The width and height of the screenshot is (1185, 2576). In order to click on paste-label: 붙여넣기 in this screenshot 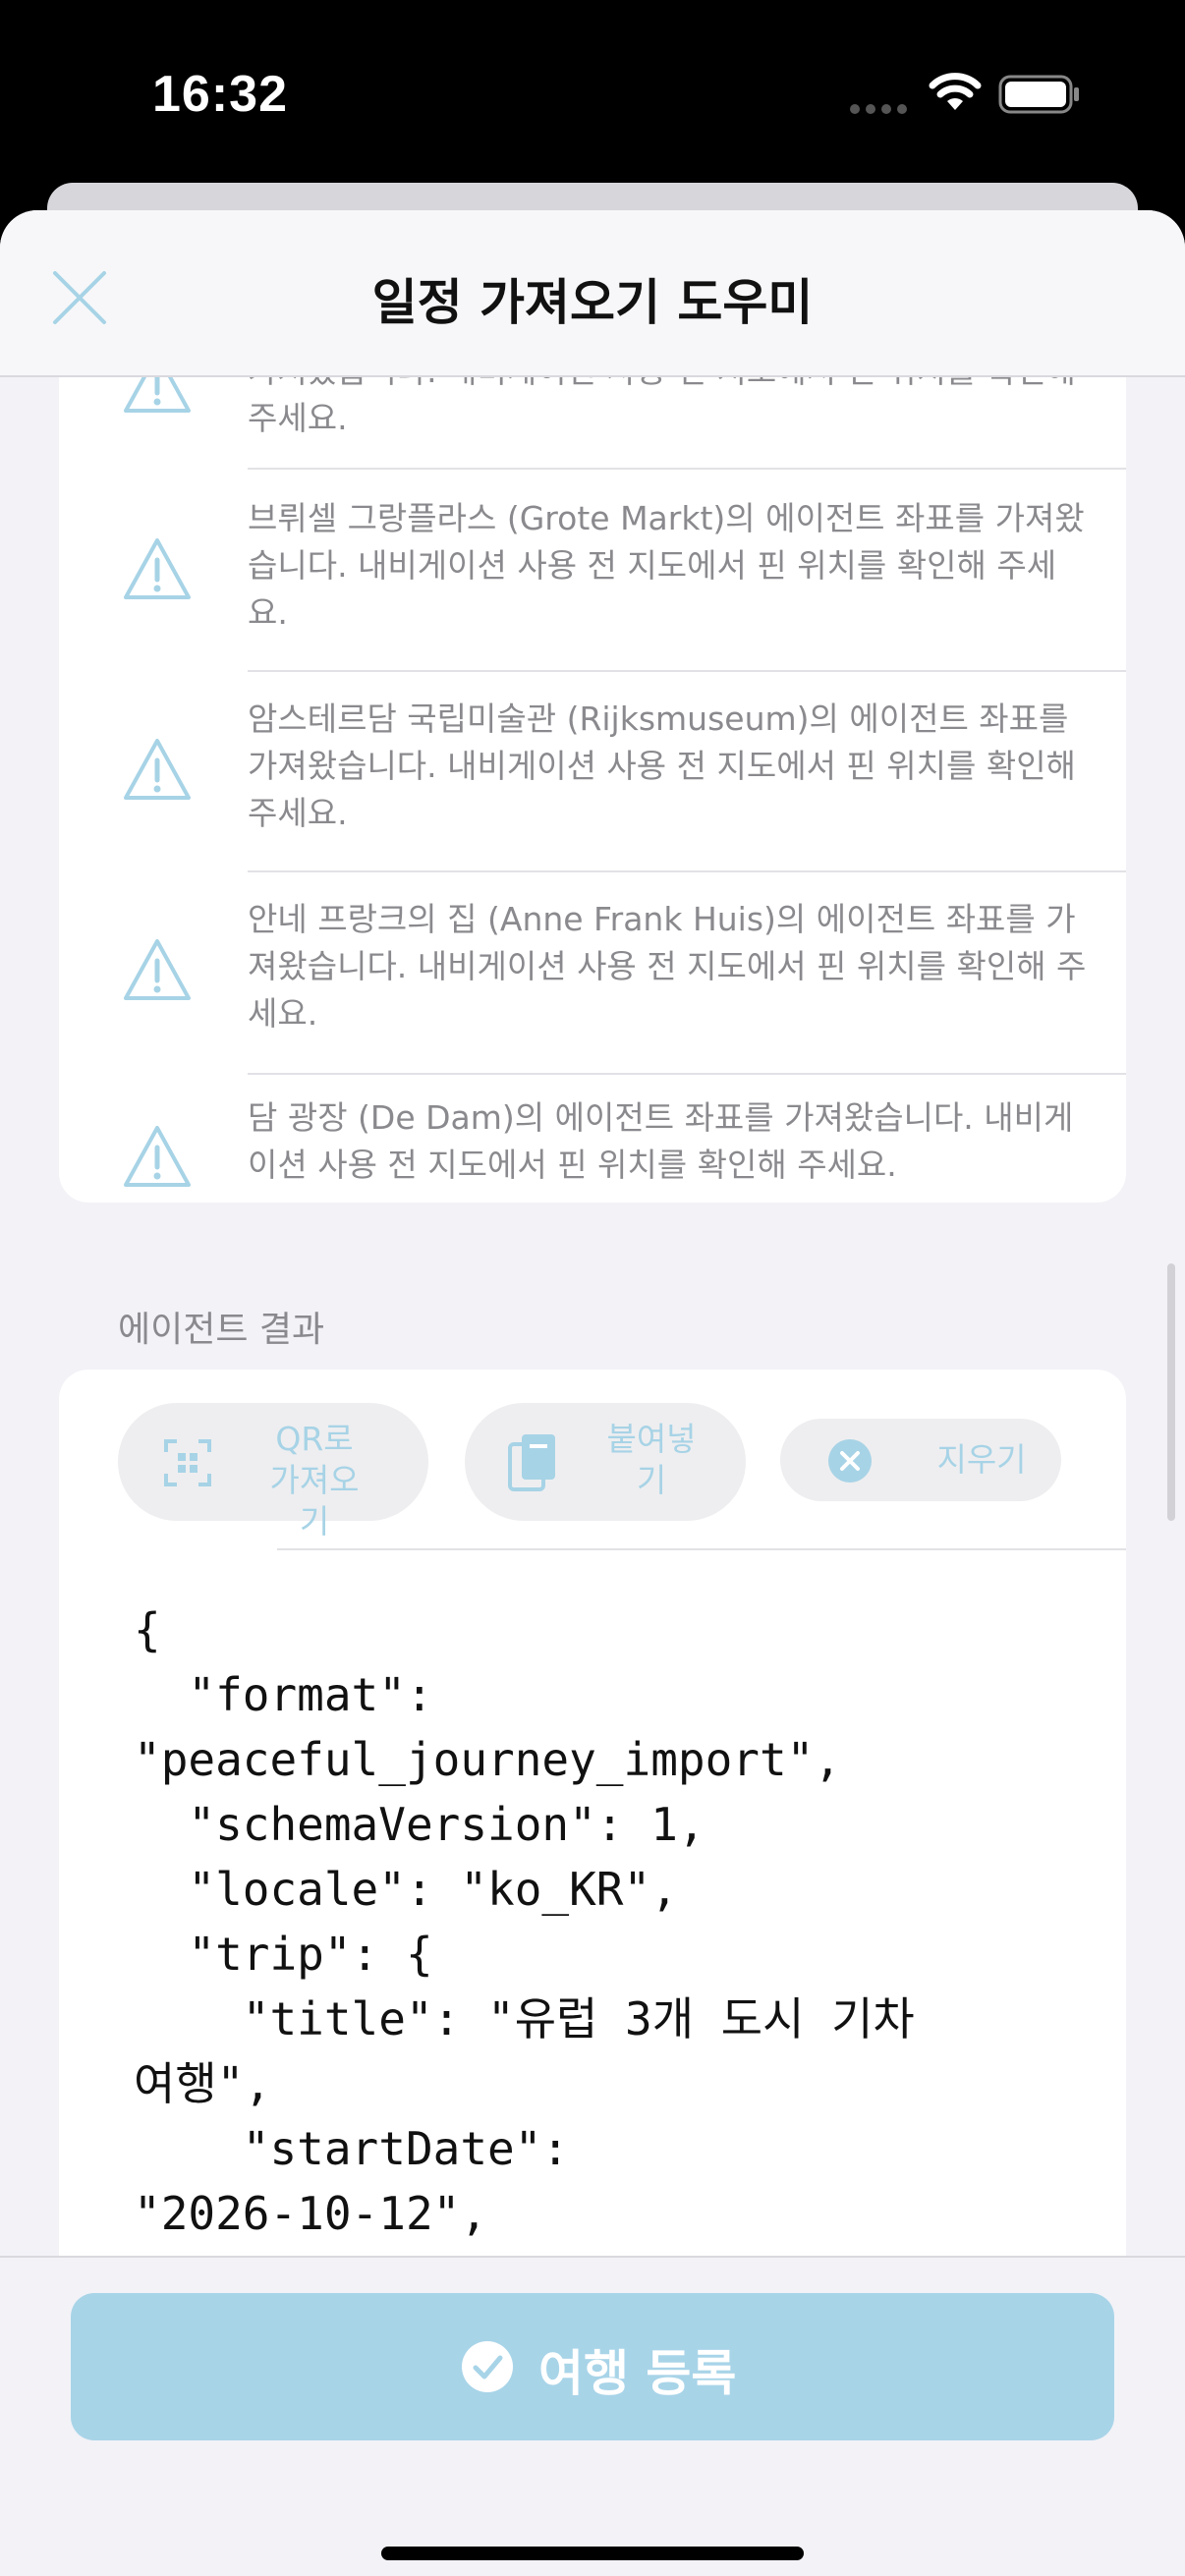, I will do `click(652, 1459)`.